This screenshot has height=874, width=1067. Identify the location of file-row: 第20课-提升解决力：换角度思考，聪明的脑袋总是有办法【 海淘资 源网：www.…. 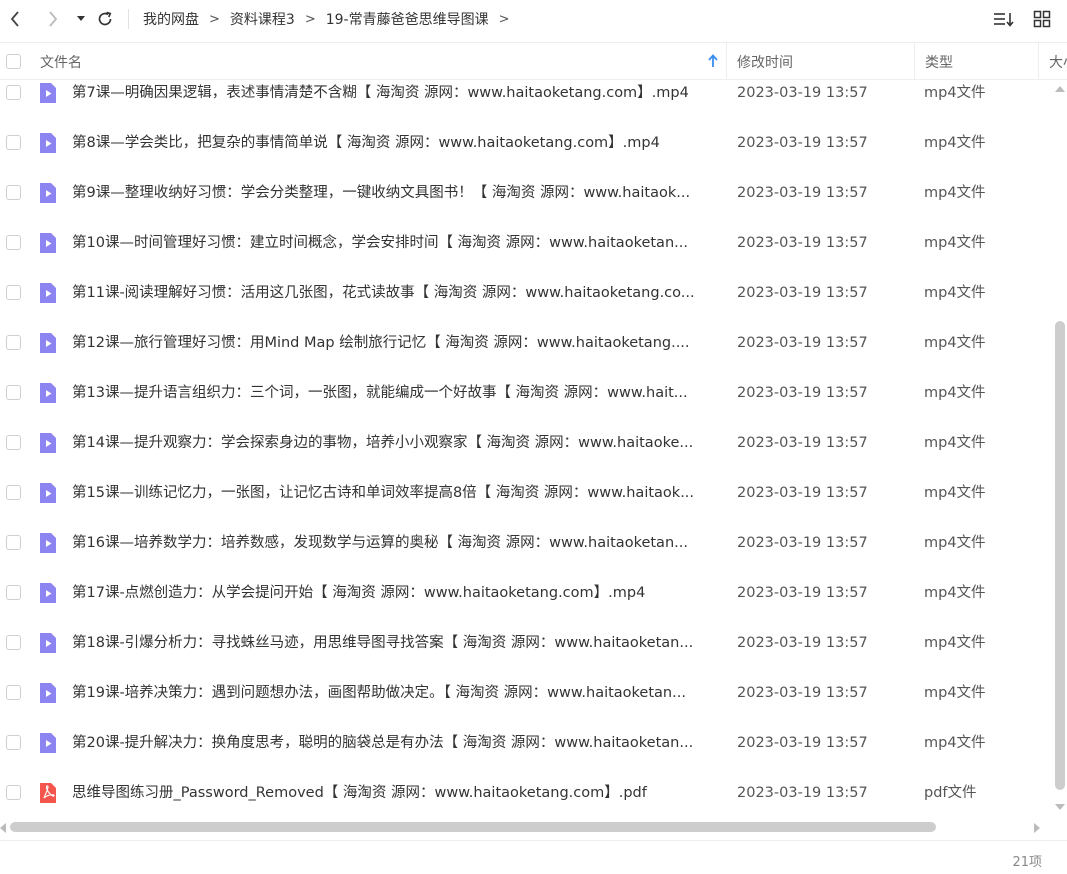
(526, 743).